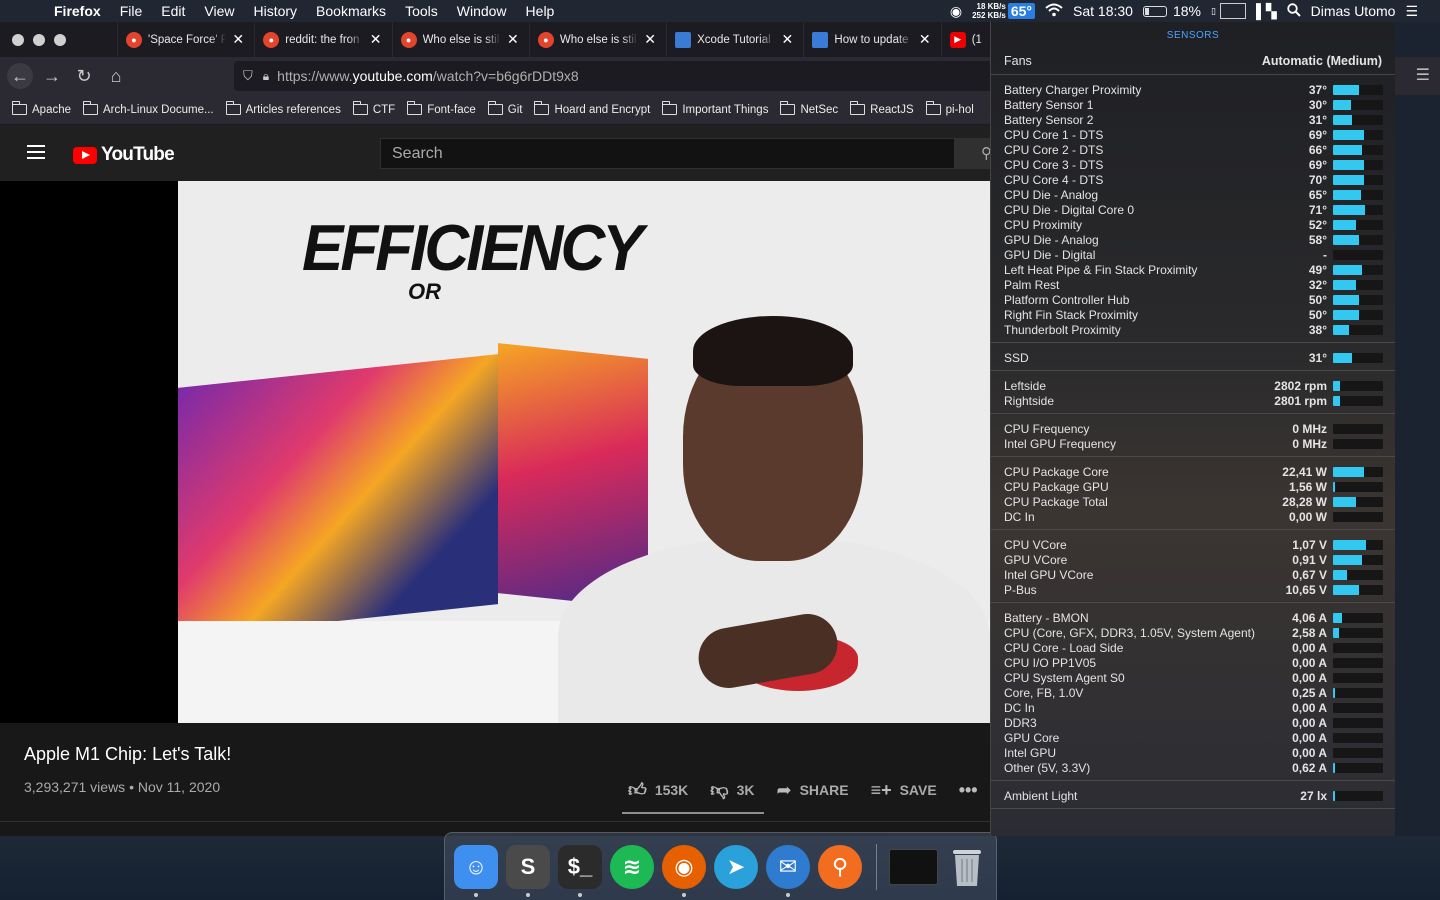 The height and width of the screenshot is (900, 1440). What do you see at coordinates (1193, 269) in the screenshot?
I see `sensor-row: Left Heat Pipe & Fin Stack Proximity 49°` at bounding box center [1193, 269].